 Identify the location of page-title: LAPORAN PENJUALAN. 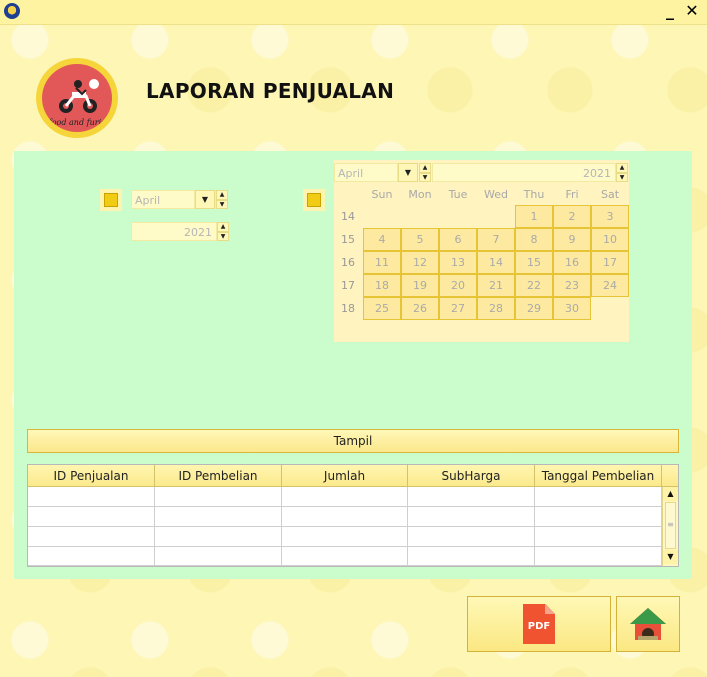
(270, 91).